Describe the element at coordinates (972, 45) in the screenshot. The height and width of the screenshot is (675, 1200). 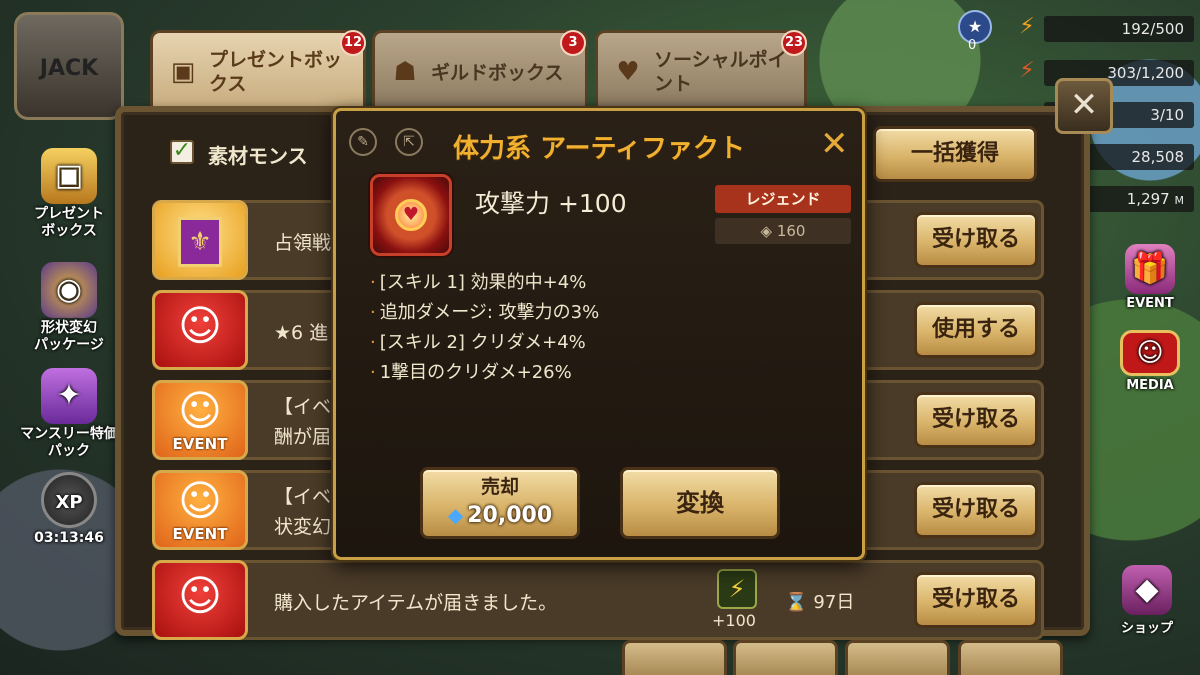
I see `arena-rank-count: 0` at that location.